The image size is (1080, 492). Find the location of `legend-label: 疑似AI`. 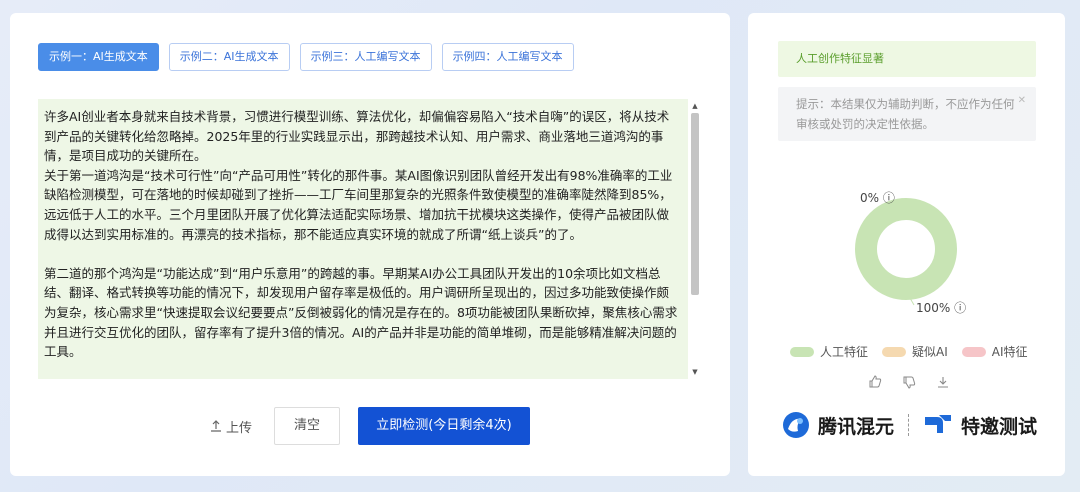

legend-label: 疑似AI is located at coordinates (930, 352).